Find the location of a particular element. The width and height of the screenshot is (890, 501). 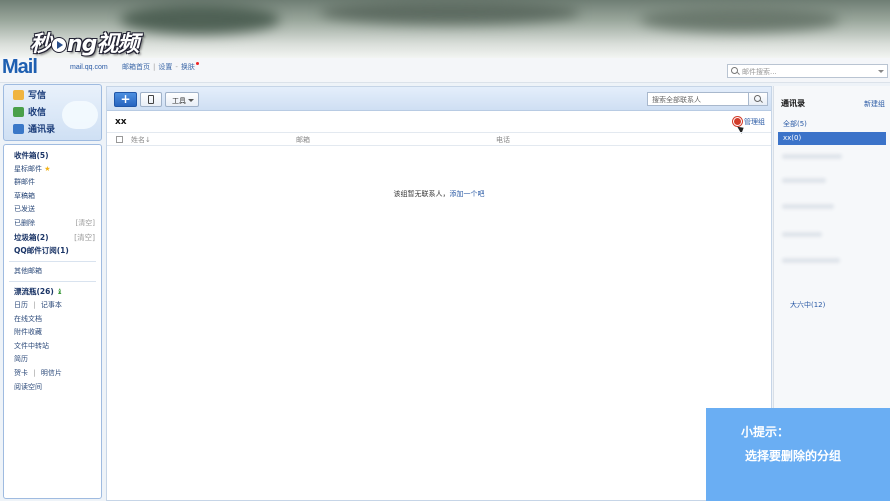

manage-group-label: 管理组 is located at coordinates (754, 122).